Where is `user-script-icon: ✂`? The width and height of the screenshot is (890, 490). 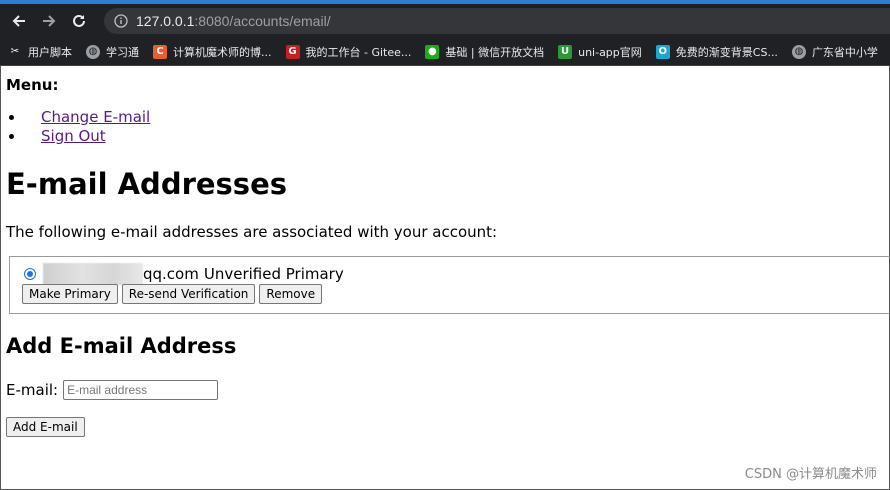 user-script-icon: ✂ is located at coordinates (15, 51).